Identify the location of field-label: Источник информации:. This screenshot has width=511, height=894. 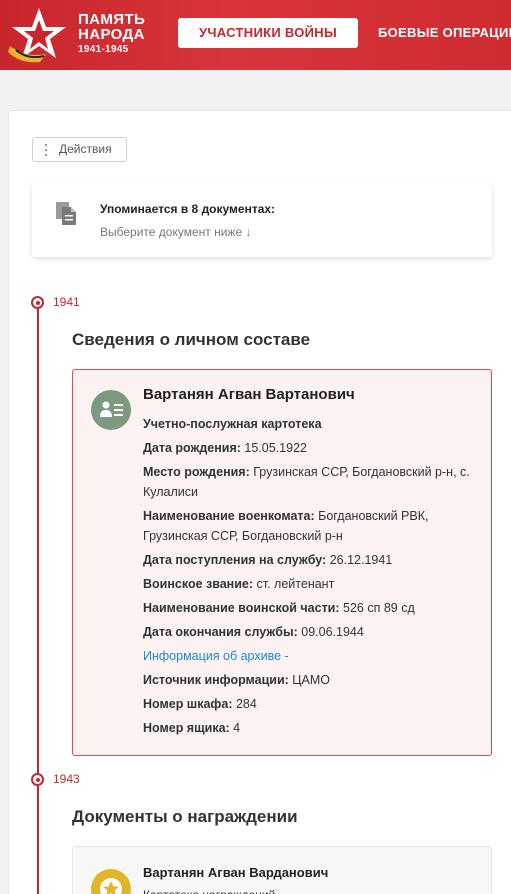
(216, 680).